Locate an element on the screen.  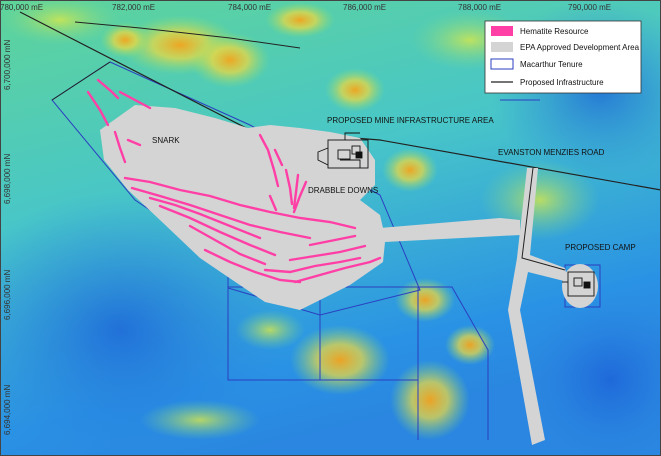
label-mine-infrastructure-area: PROPOSED MINE INFRASTRUCTURE AREA is located at coordinates (410, 120).